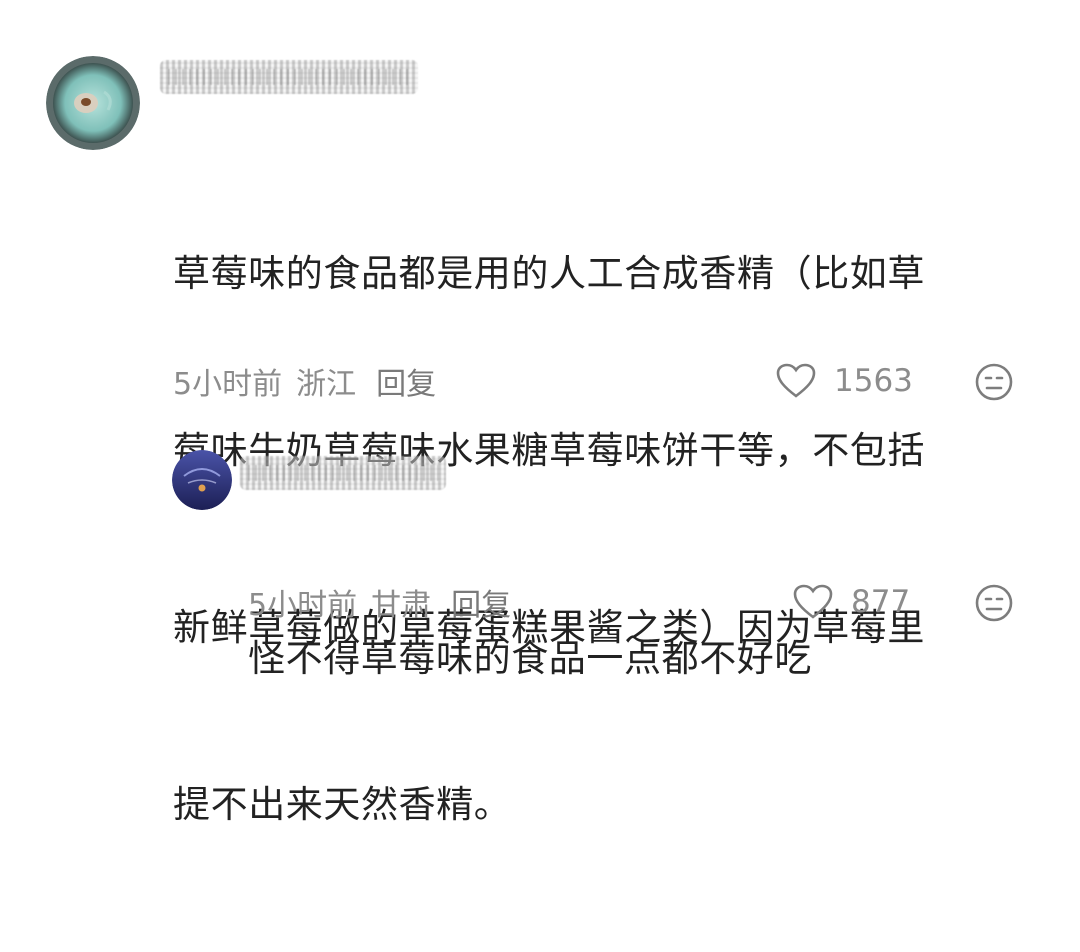 The height and width of the screenshot is (952, 1080). What do you see at coordinates (401, 605) in the screenshot?
I see `location: 甘肃` at bounding box center [401, 605].